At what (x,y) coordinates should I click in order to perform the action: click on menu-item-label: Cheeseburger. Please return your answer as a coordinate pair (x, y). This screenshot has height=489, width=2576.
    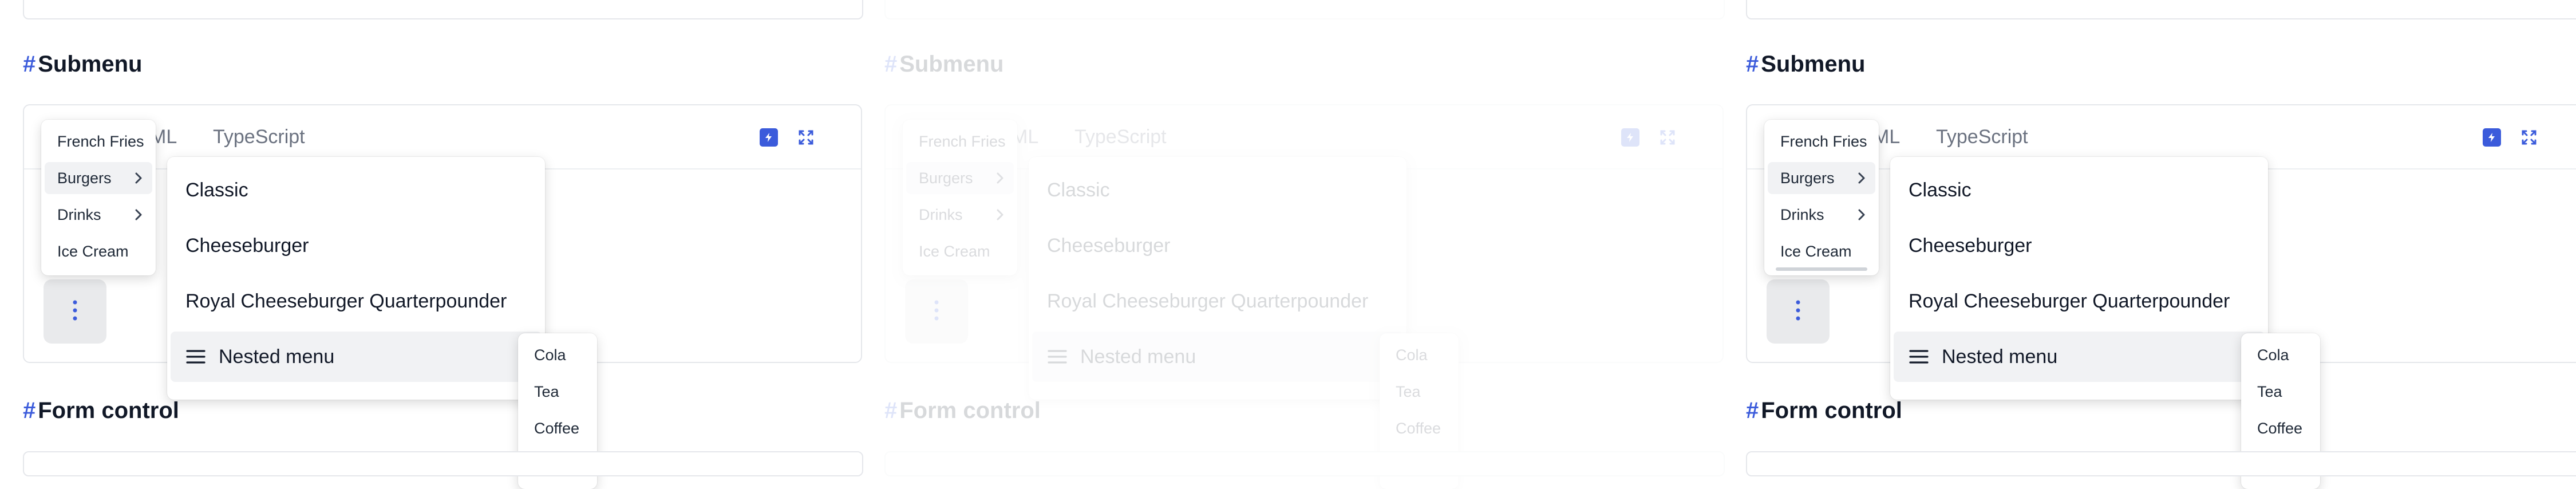
    Looking at the image, I should click on (247, 245).